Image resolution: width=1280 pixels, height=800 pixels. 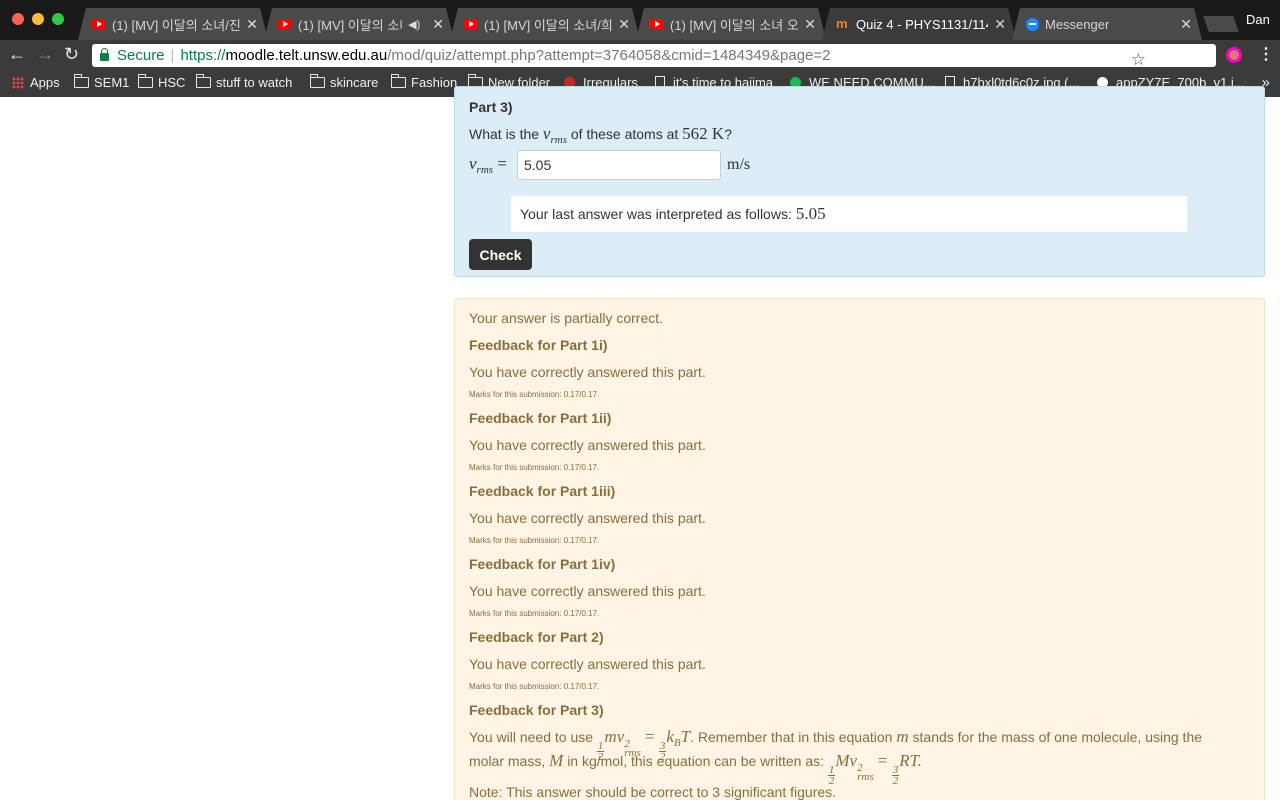 What do you see at coordinates (542, 564) in the screenshot?
I see `feedback-heading-1iv: Feedback for Part 1iv)` at bounding box center [542, 564].